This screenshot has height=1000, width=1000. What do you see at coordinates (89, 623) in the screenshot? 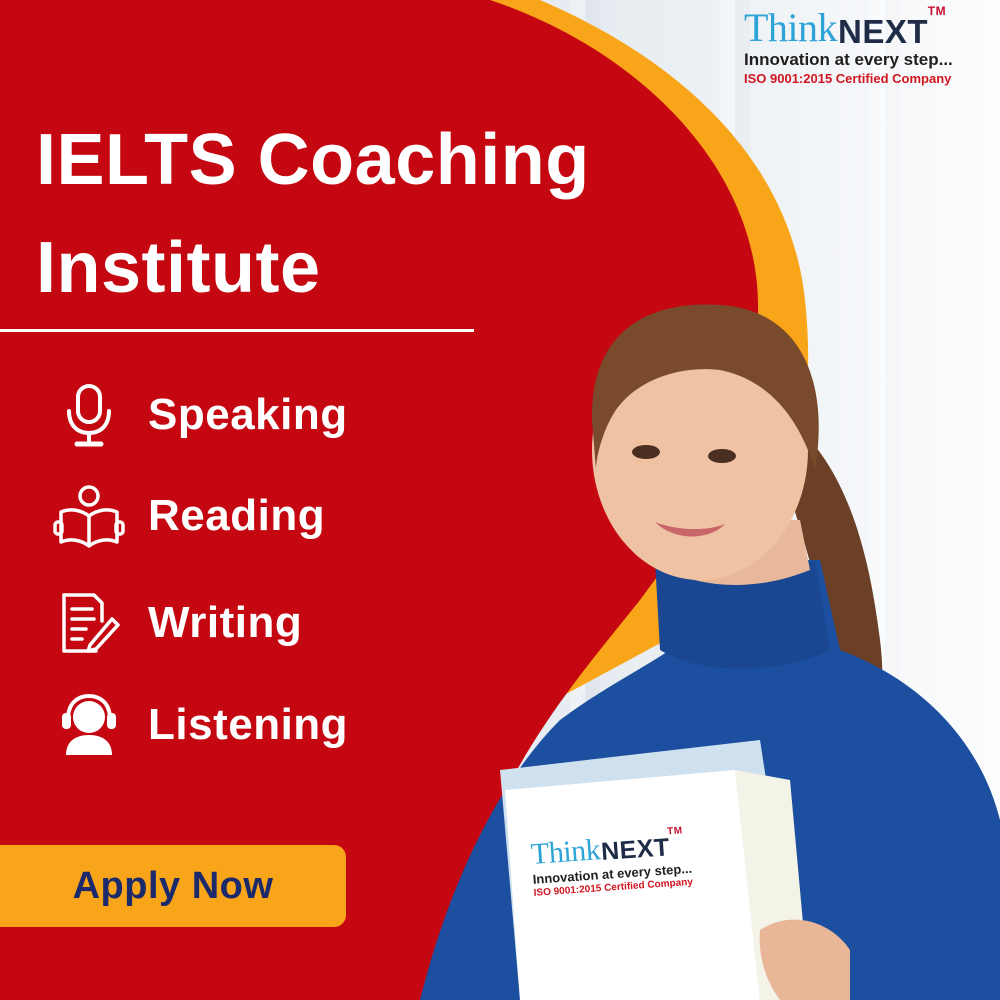
I see `document-pen-icon` at bounding box center [89, 623].